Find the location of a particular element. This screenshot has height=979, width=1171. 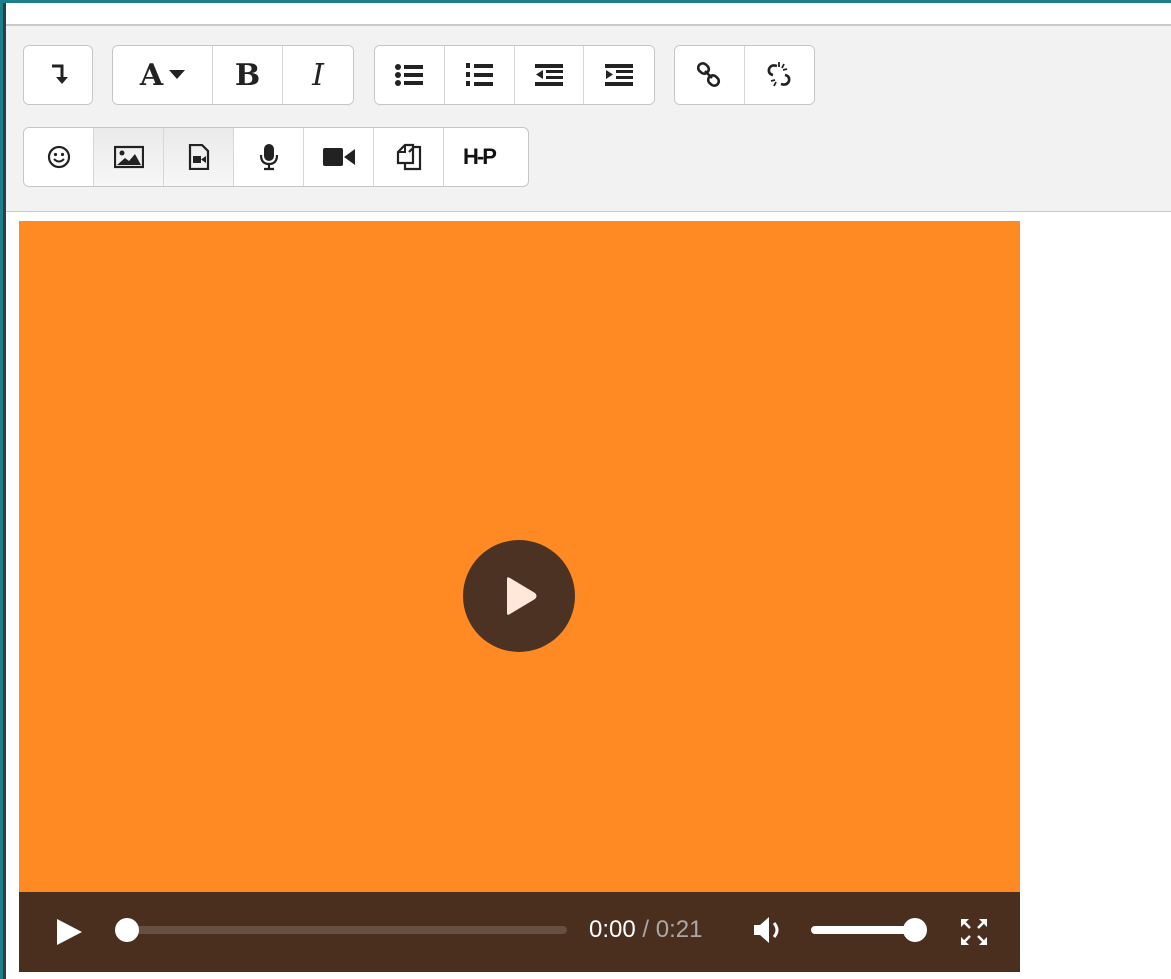

video-controls-bar: 0:00 / 0:21 is located at coordinates (519, 932).